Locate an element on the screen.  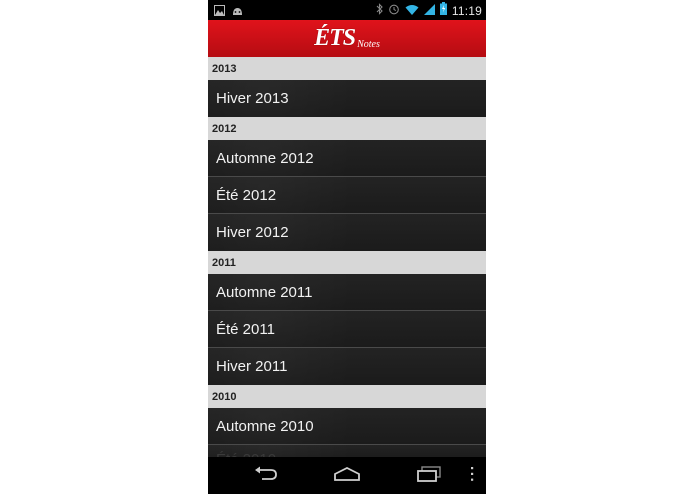
bluetooth-icon is located at coordinates (379, 11).